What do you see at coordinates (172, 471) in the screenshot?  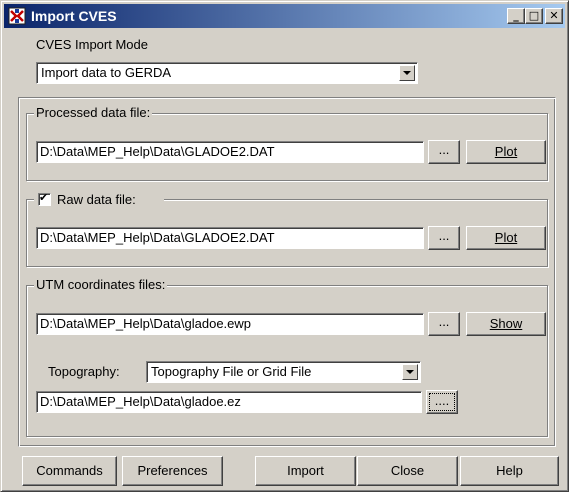 I see `preferences-button: Preferences` at bounding box center [172, 471].